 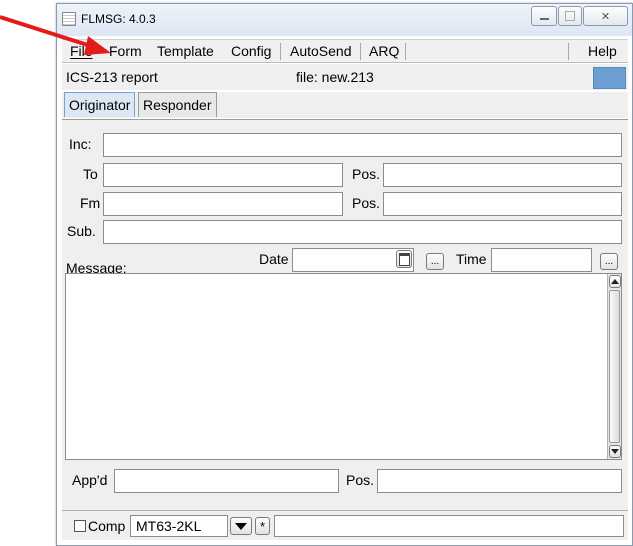 I want to click on subject-input, so click(x=362, y=232).